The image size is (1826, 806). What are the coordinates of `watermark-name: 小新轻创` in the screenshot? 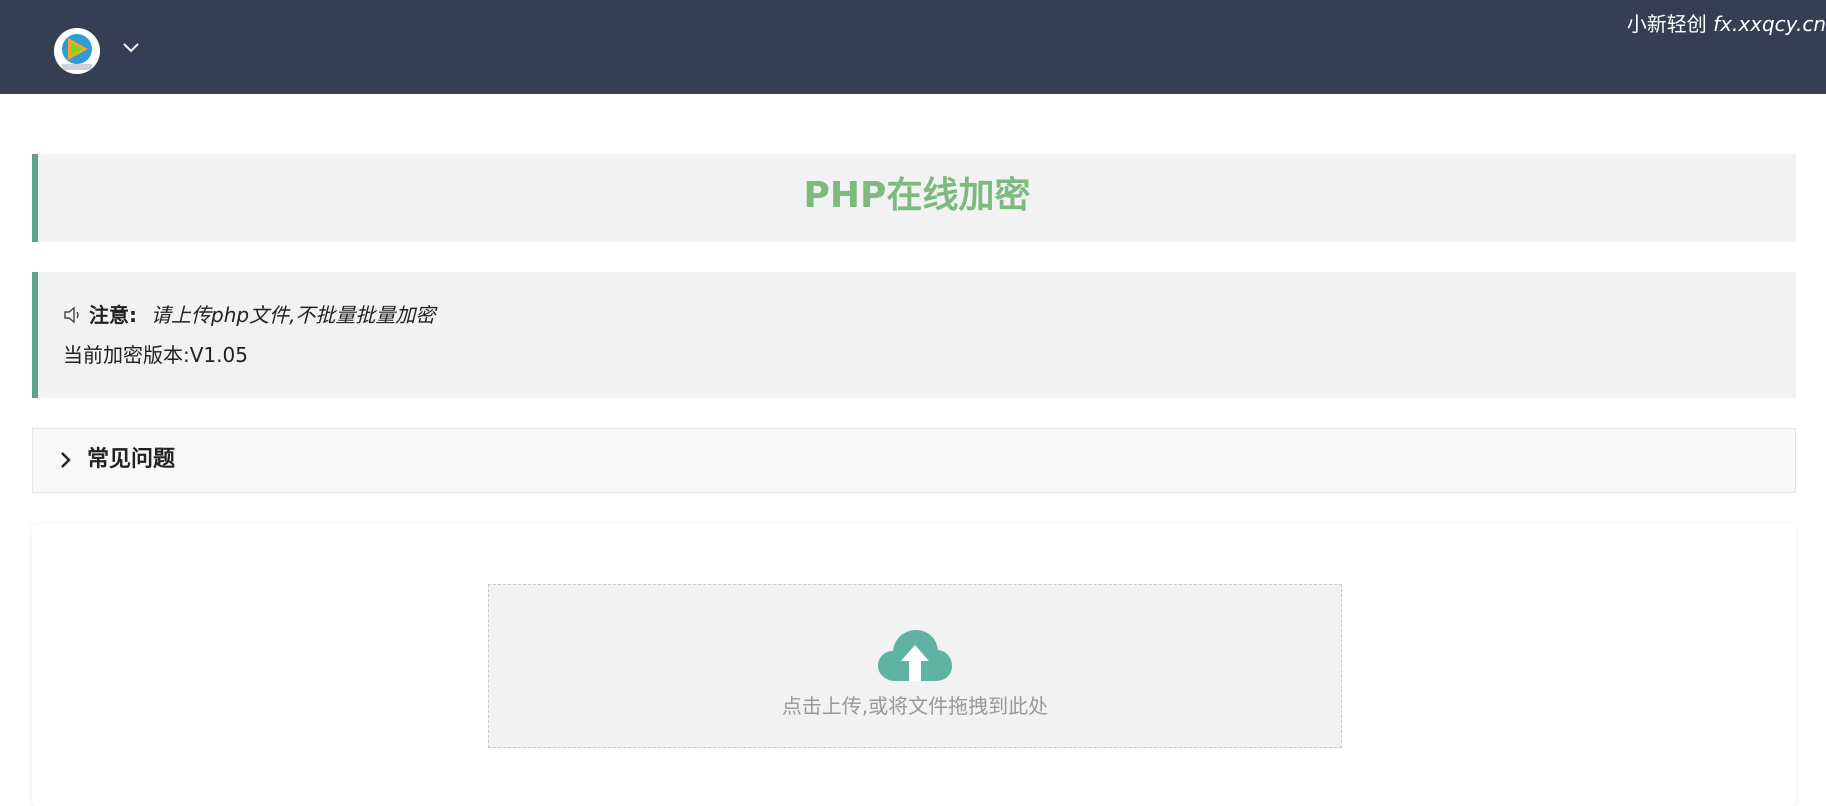 It's located at (1666, 24).